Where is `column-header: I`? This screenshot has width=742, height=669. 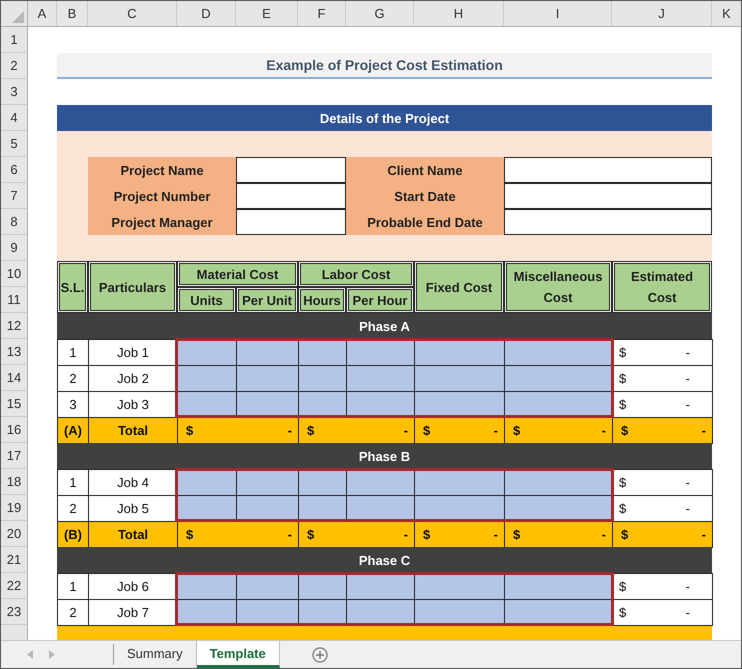 column-header: I is located at coordinates (558, 14).